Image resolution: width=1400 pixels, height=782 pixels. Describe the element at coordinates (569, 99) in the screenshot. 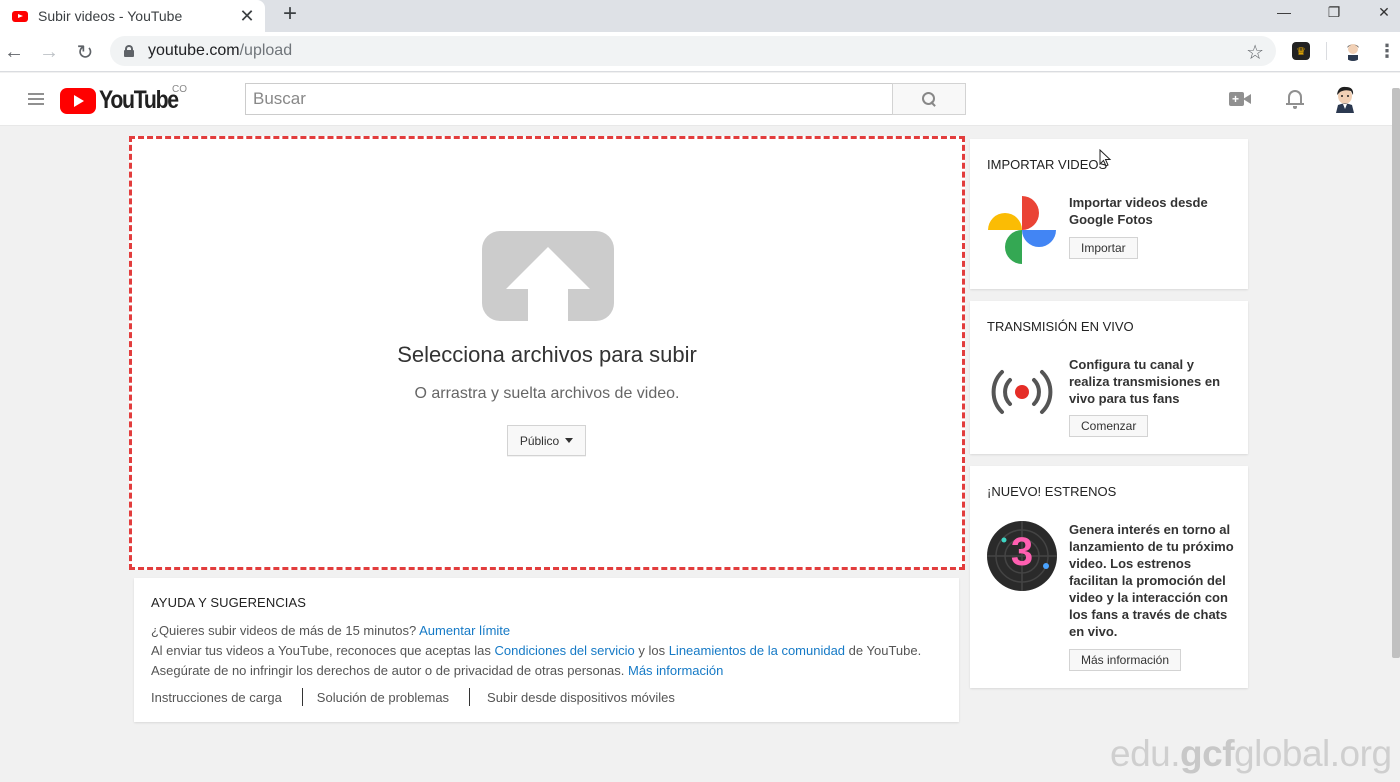

I see `search-input: Buscar` at that location.